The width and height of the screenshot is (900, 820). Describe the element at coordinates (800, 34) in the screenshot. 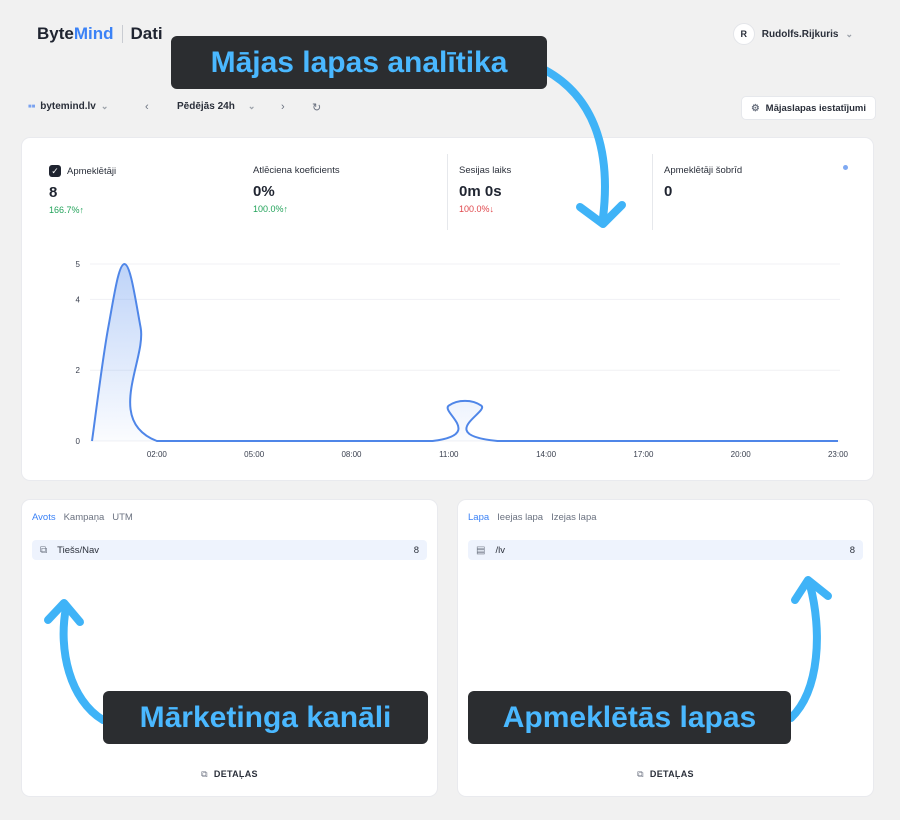

I see `user-name: Rudolfs.Rijkuris` at that location.